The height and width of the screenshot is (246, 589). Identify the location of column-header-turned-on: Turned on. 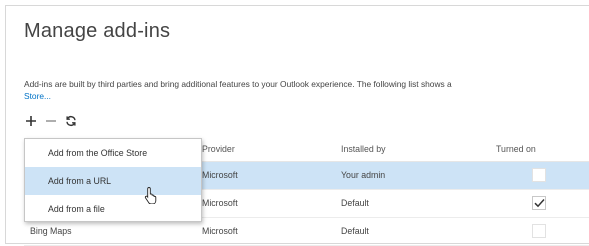
(516, 149).